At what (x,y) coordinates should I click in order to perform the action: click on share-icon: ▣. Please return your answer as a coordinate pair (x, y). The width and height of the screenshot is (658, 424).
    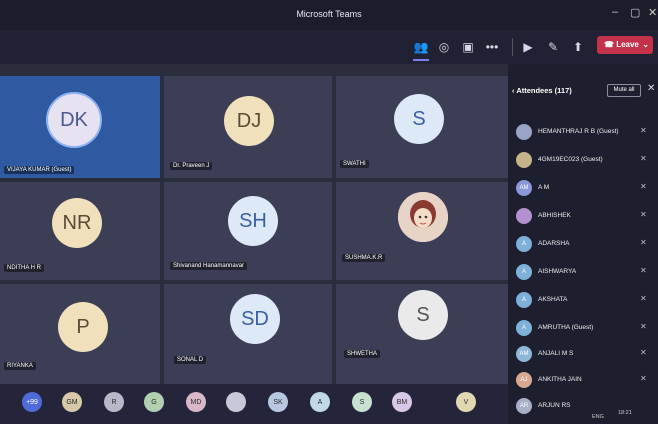
    Looking at the image, I should click on (468, 47).